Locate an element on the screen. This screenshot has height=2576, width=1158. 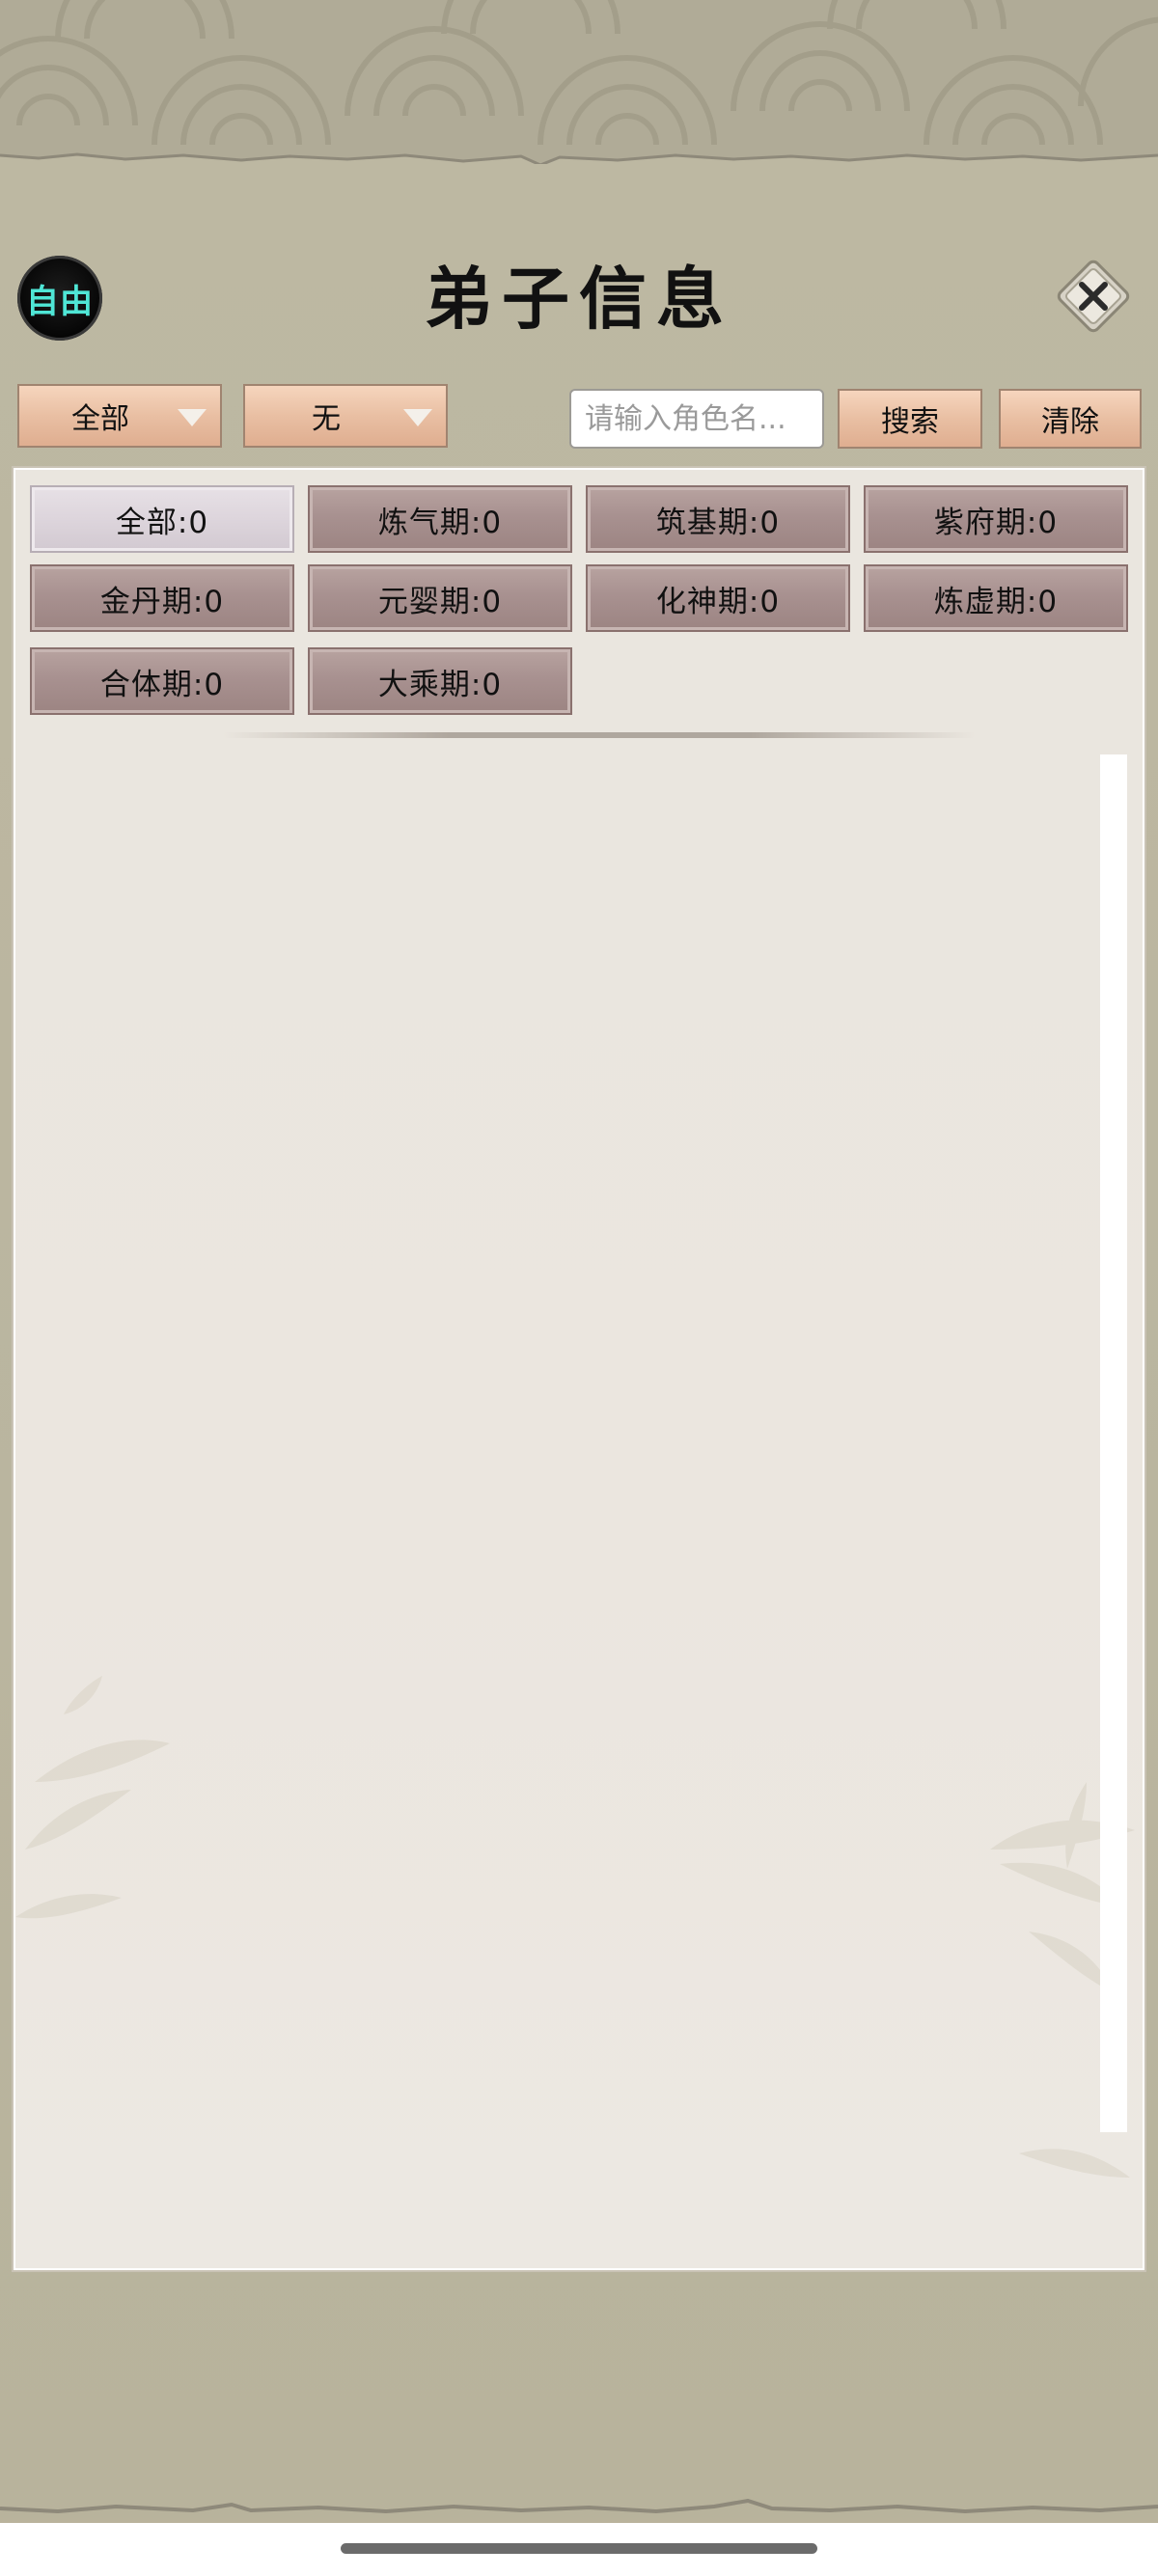
mode-badge: 自由 is located at coordinates (59, 298).